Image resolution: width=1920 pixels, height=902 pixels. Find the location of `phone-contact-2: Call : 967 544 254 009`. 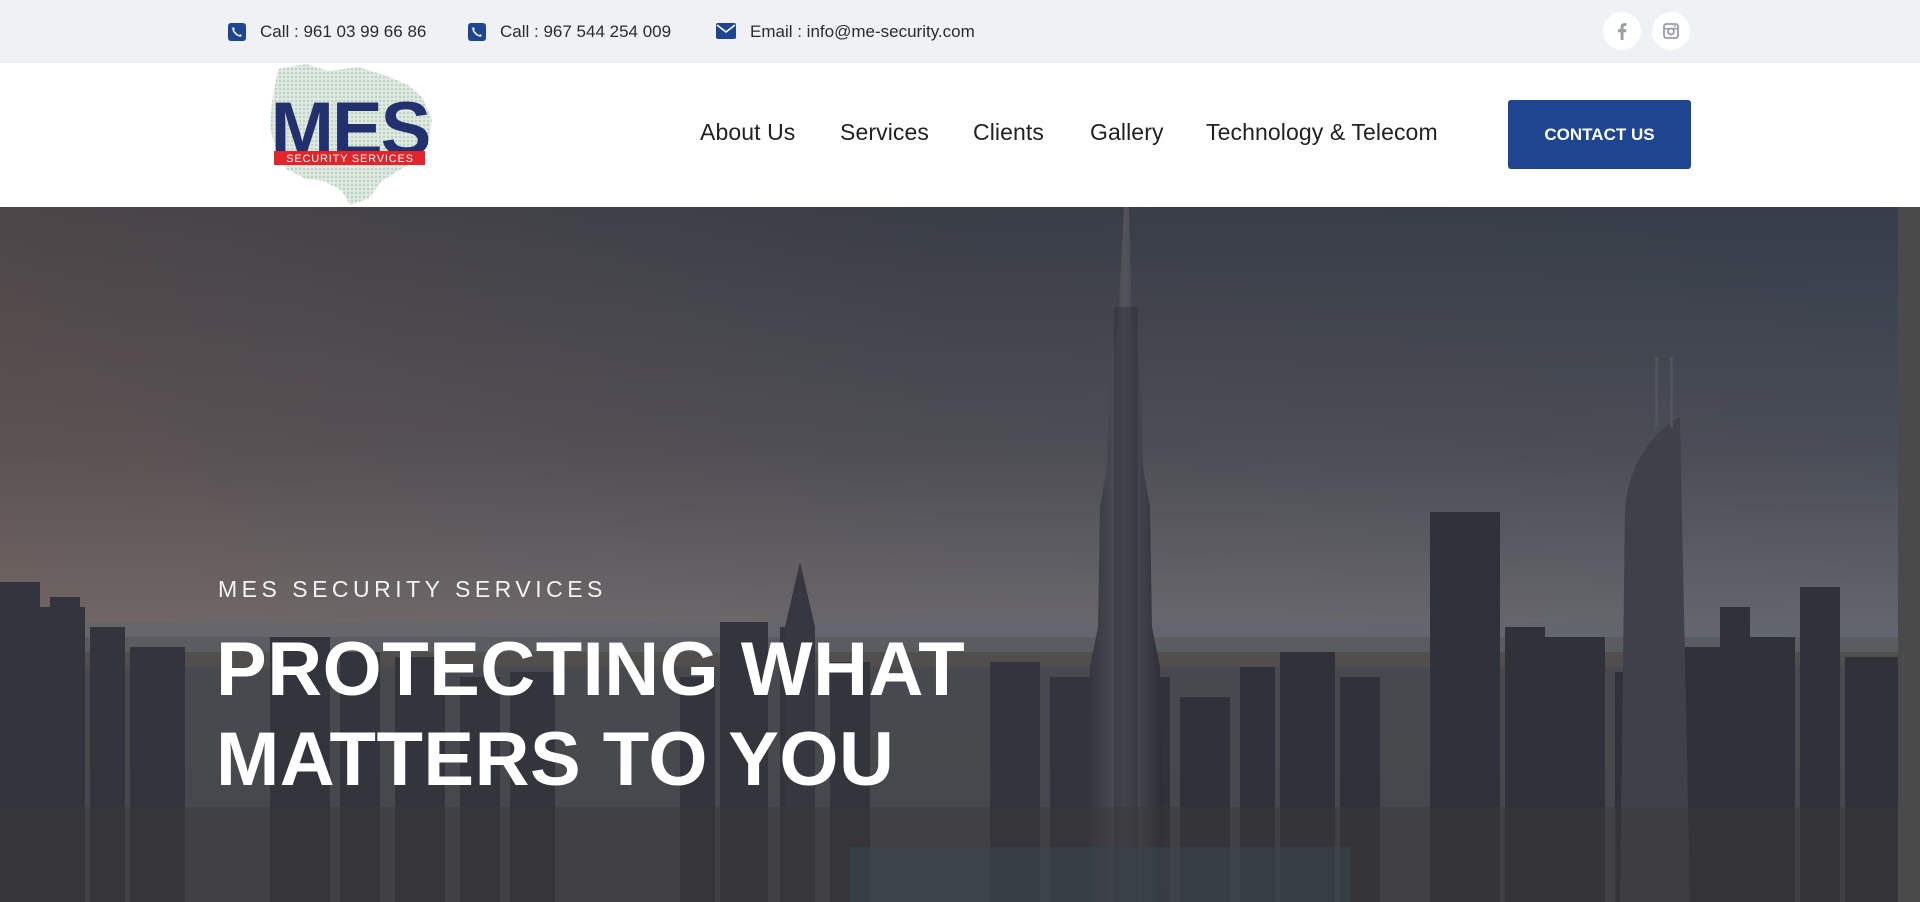

phone-contact-2: Call : 967 544 254 009 is located at coordinates (569, 31).